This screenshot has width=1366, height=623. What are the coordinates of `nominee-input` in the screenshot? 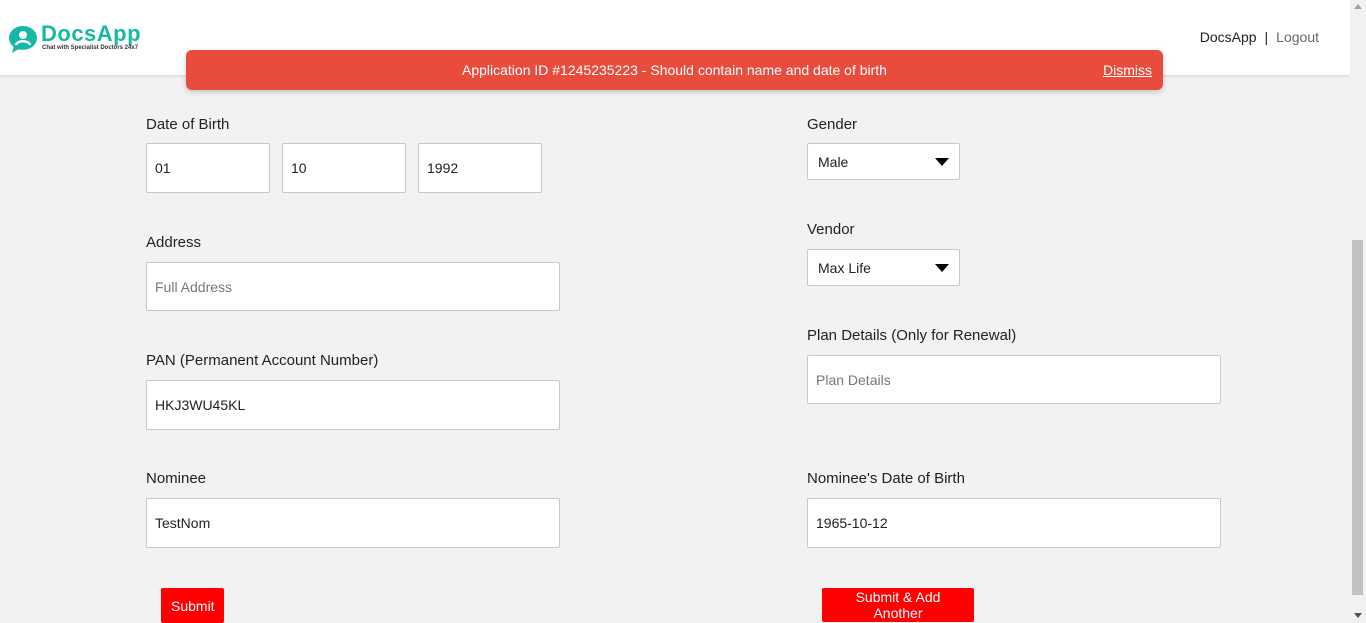 It's located at (353, 523).